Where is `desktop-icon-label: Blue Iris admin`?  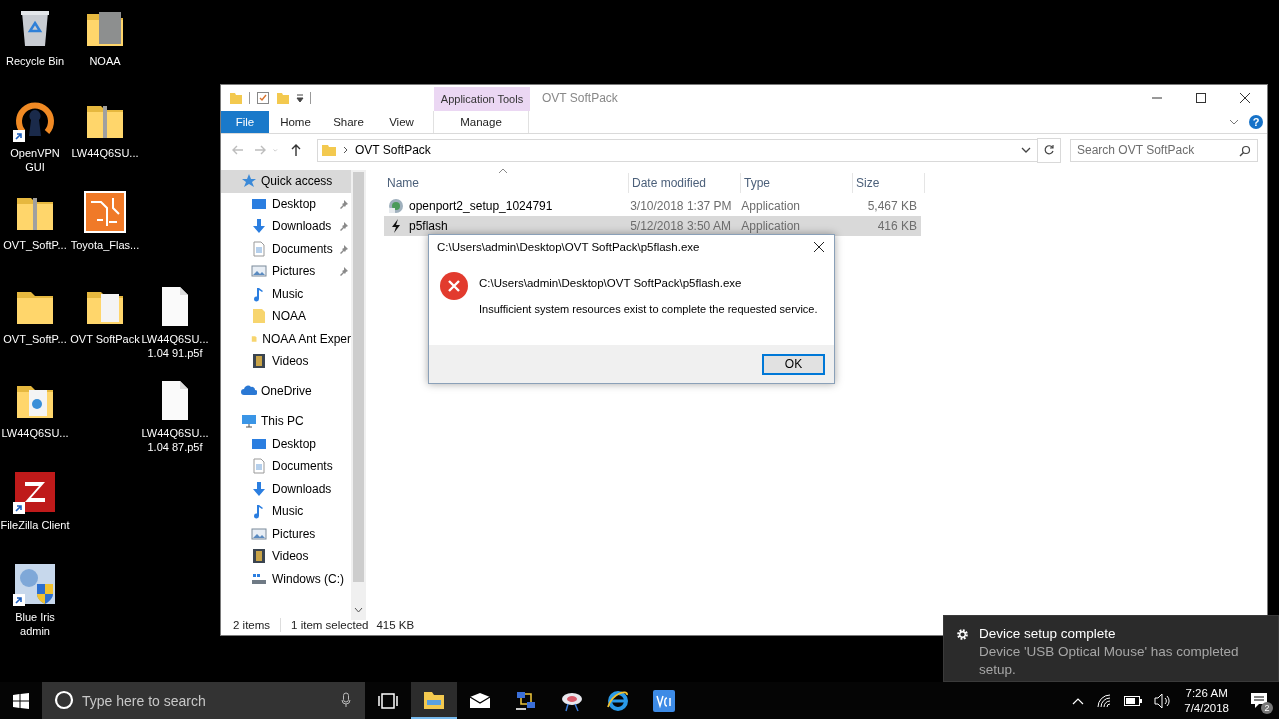
desktop-icon-label: Blue Iris admin is located at coordinates (35, 624).